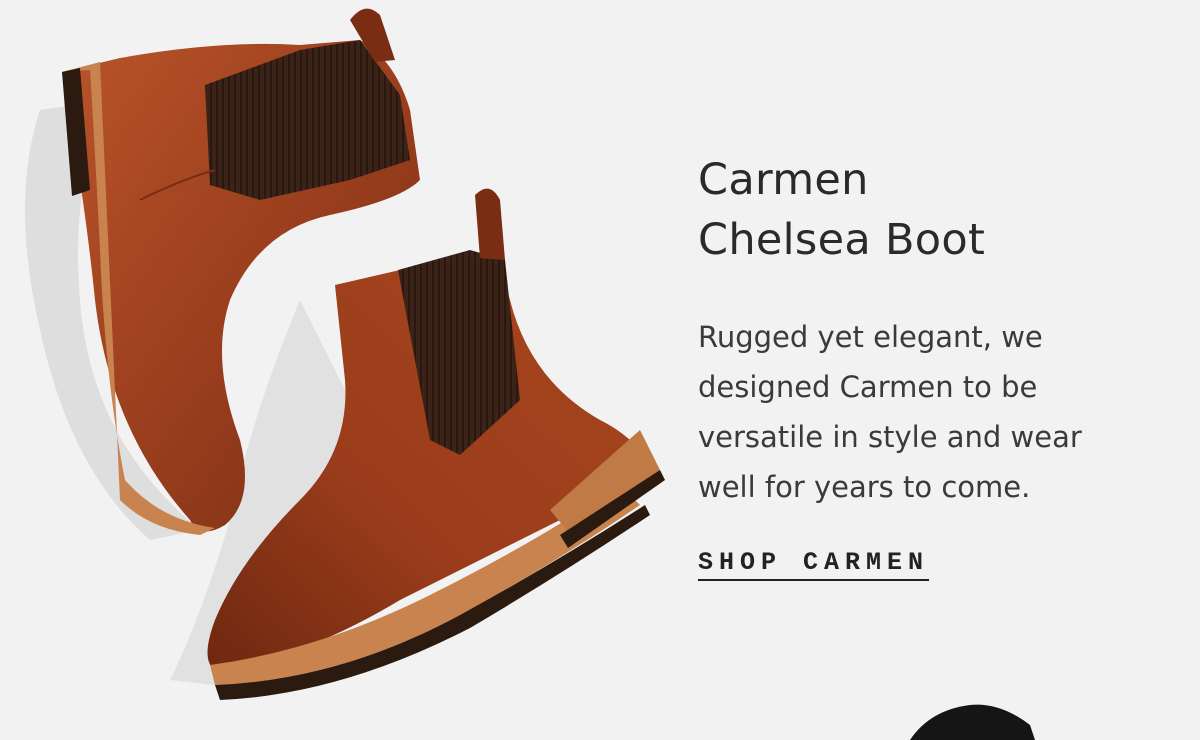 This screenshot has height=740, width=1200. Describe the element at coordinates (842, 240) in the screenshot. I see `title-line-2: Chelsea Boot` at that location.